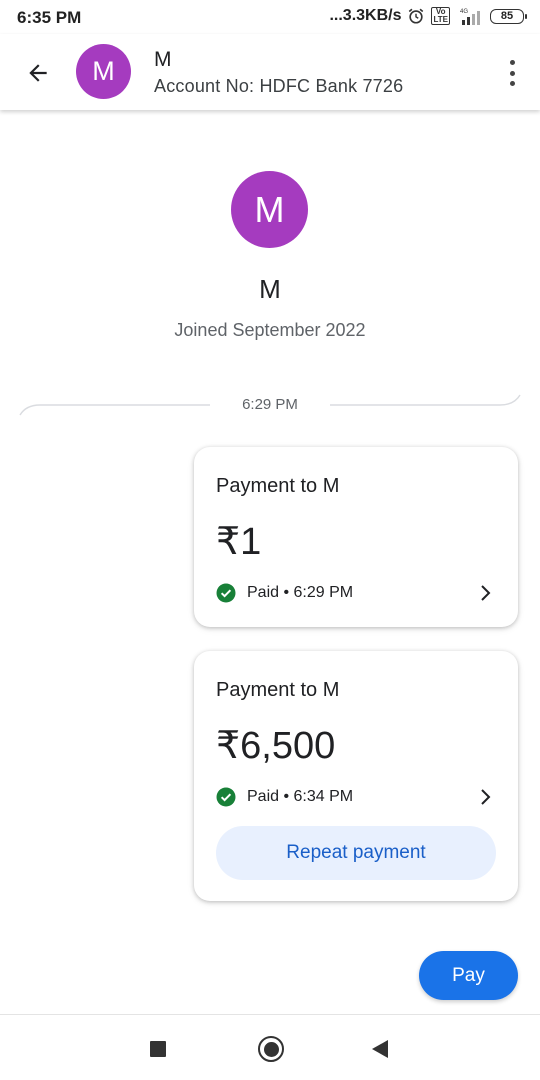  I want to click on arrow-back-icon, so click(38, 73).